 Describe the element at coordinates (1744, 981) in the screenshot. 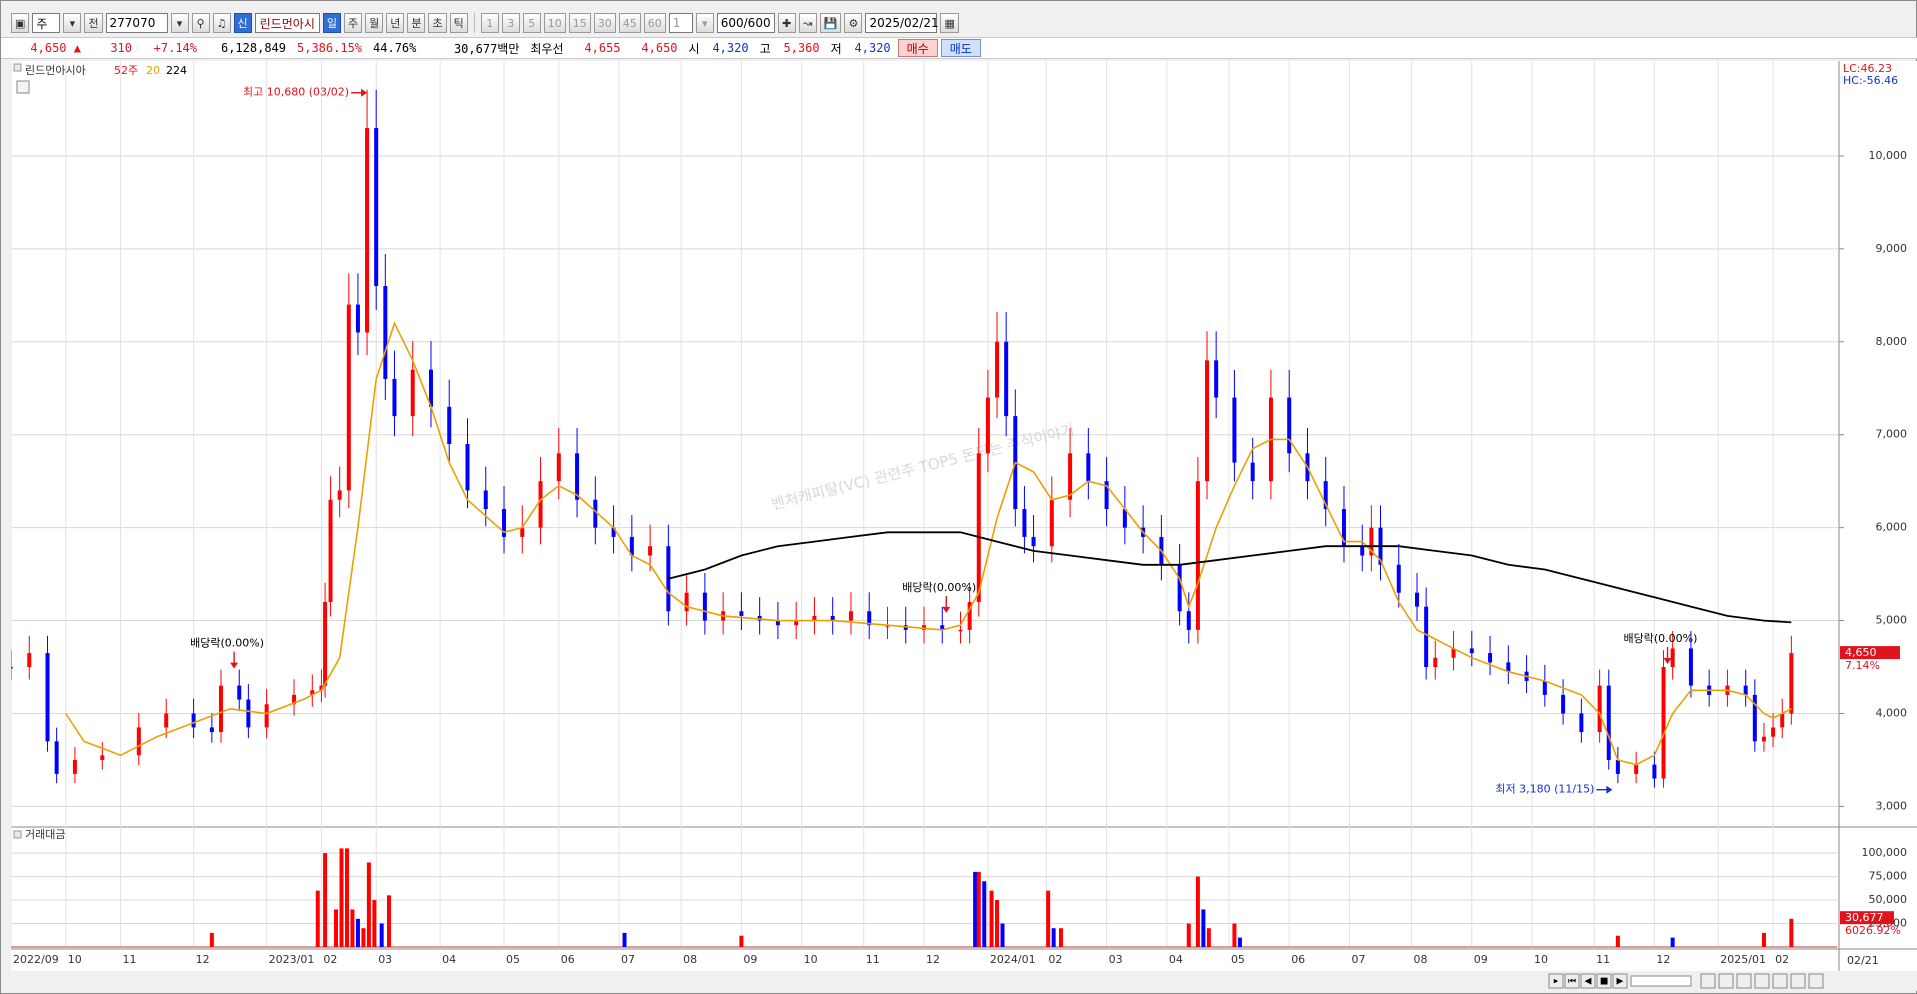

I see `fit-icon` at that location.